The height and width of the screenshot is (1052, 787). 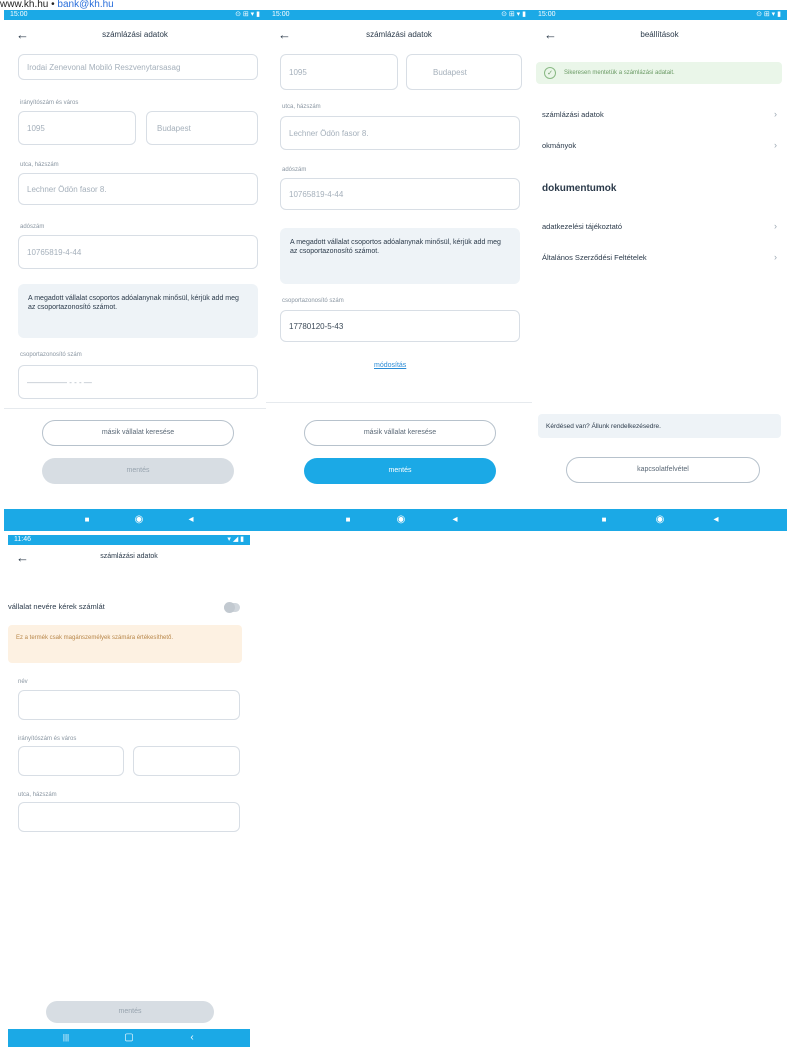 I want to click on system-nav-bar: ||| ▢ ‹, so click(x=129, y=1038).